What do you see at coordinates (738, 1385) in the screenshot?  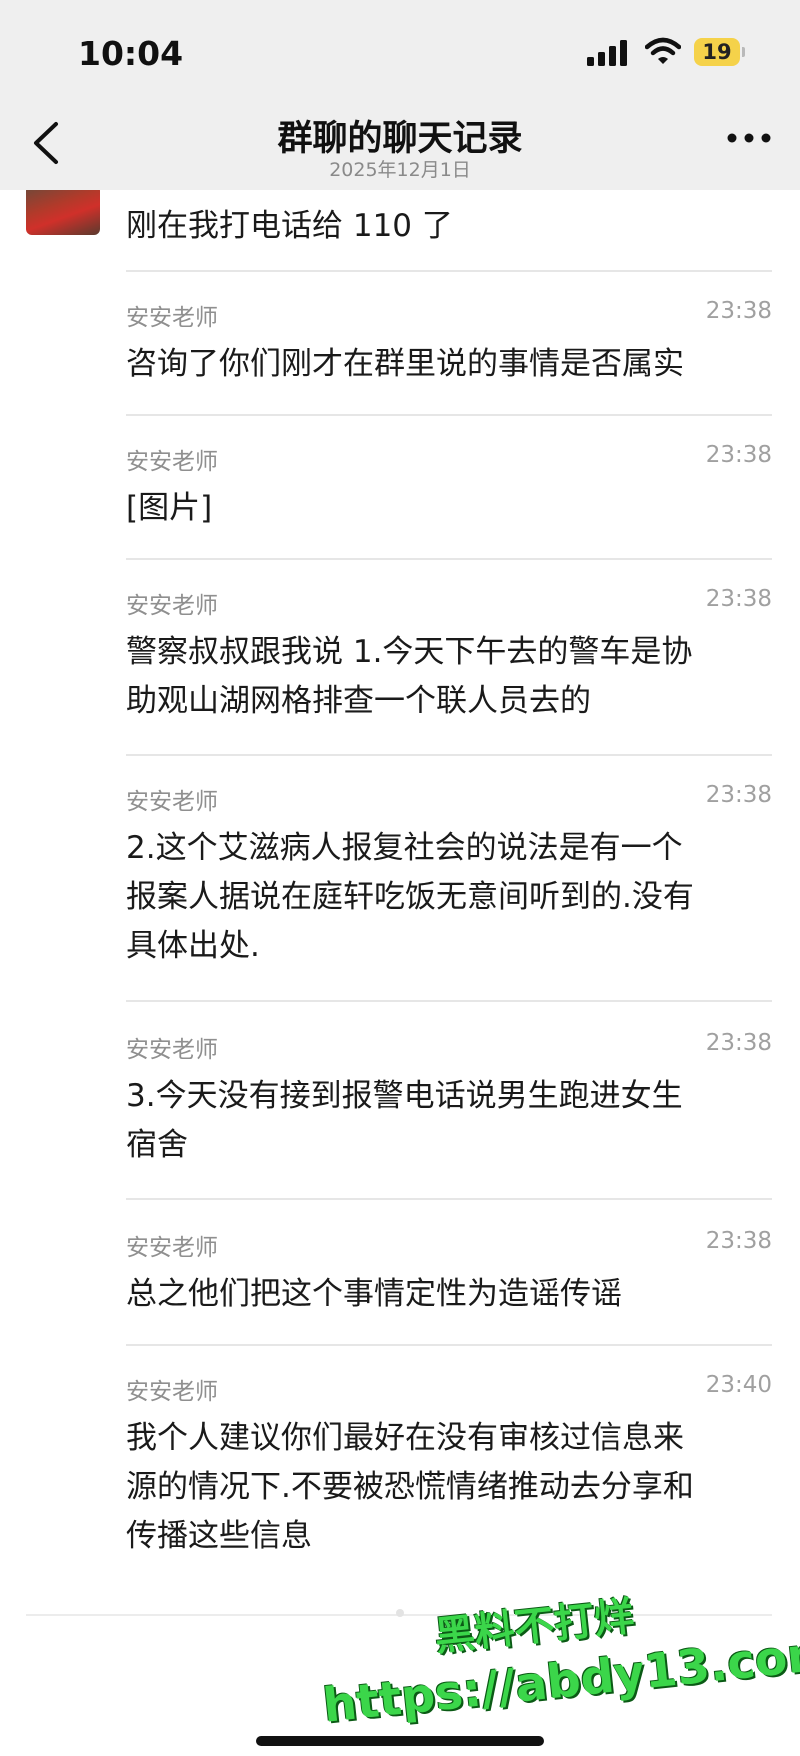 I see `message-time: 23:40` at bounding box center [738, 1385].